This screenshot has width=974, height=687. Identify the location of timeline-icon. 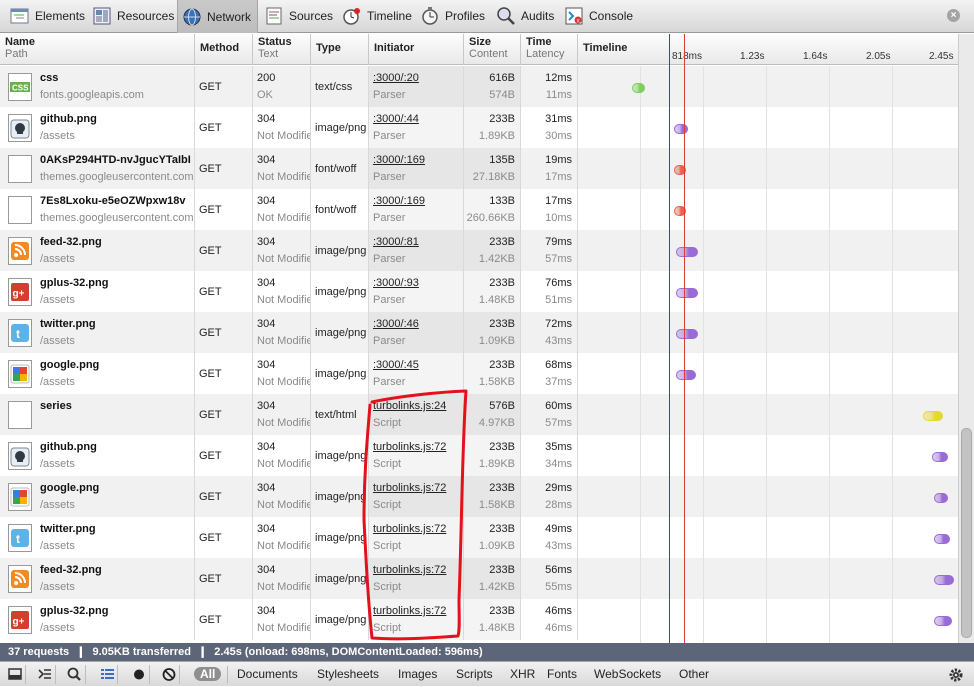
(352, 16).